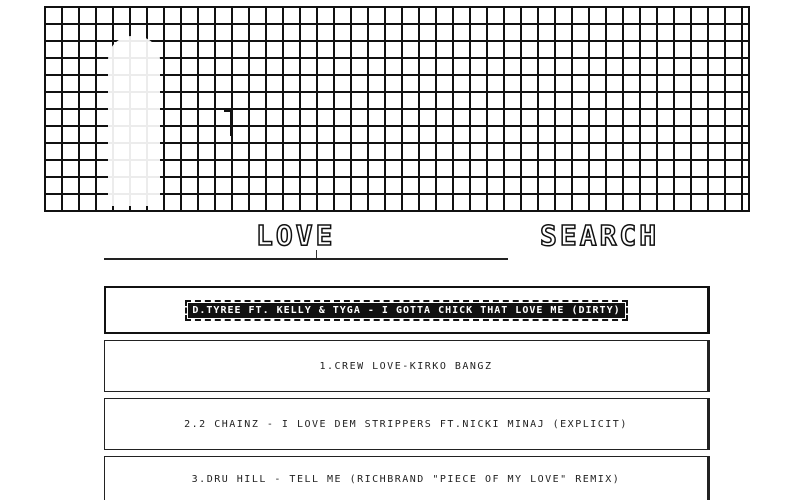  What do you see at coordinates (316, 254) in the screenshot?
I see `nav-tick-divider` at bounding box center [316, 254].